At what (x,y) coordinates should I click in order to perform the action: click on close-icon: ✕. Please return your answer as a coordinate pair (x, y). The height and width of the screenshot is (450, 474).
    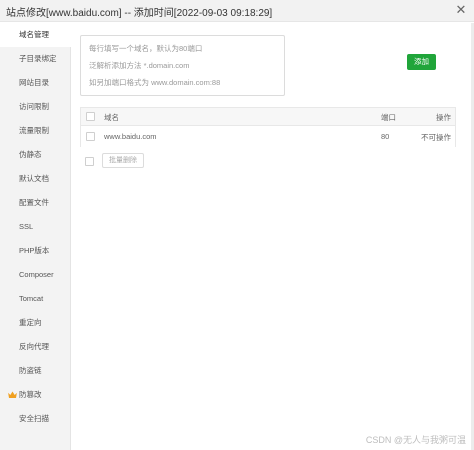
    Looking at the image, I should click on (461, 10).